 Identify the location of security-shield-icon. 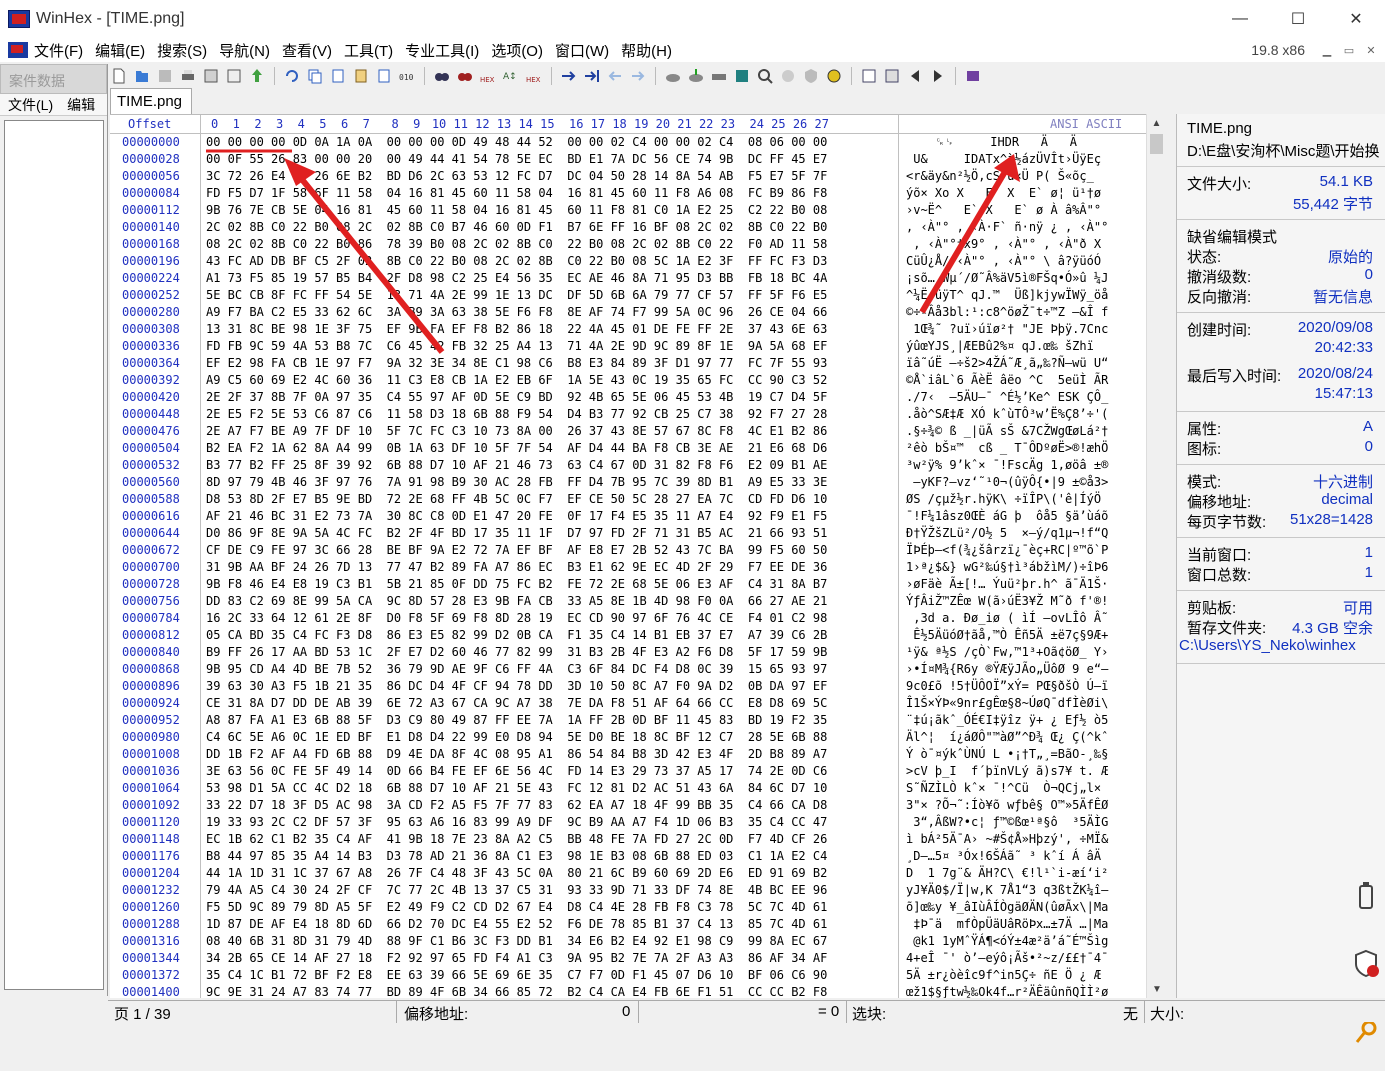
(1366, 965).